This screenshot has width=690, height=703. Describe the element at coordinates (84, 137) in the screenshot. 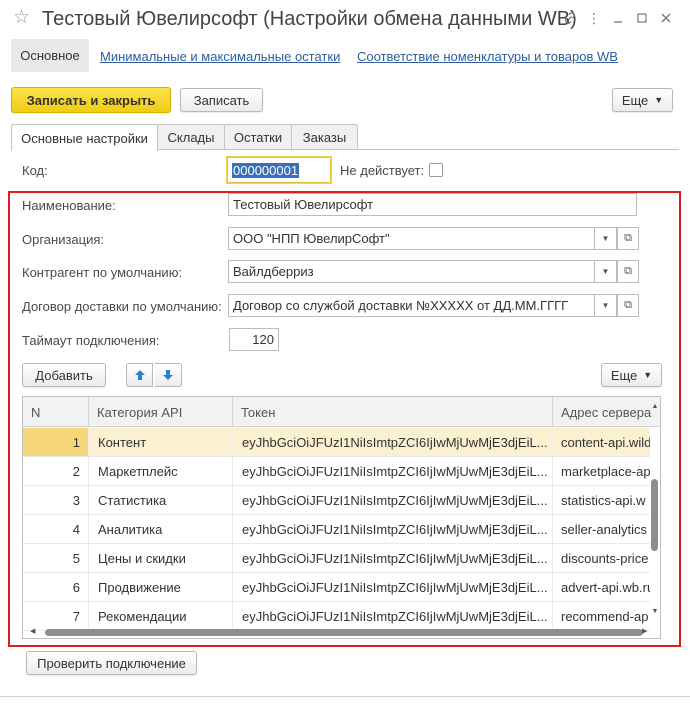

I see `tab-main-settings: Основные настройки` at that location.